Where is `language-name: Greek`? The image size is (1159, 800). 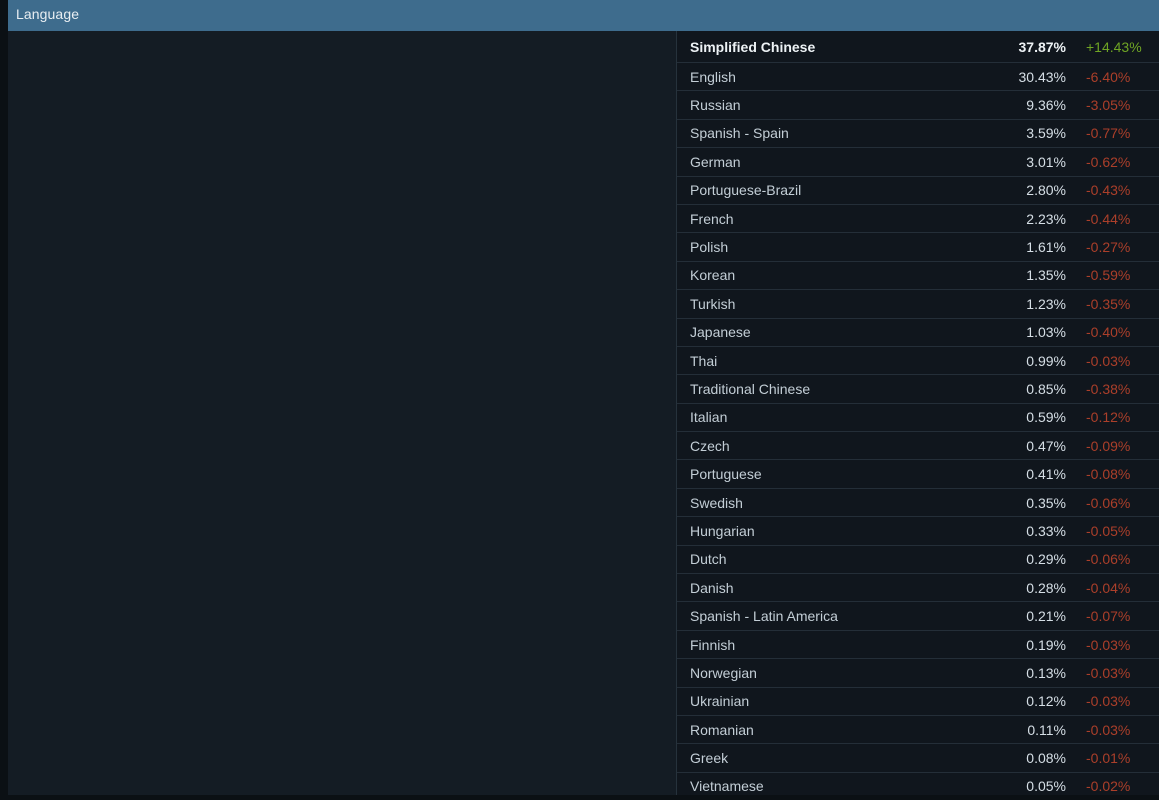 language-name: Greek is located at coordinates (709, 758).